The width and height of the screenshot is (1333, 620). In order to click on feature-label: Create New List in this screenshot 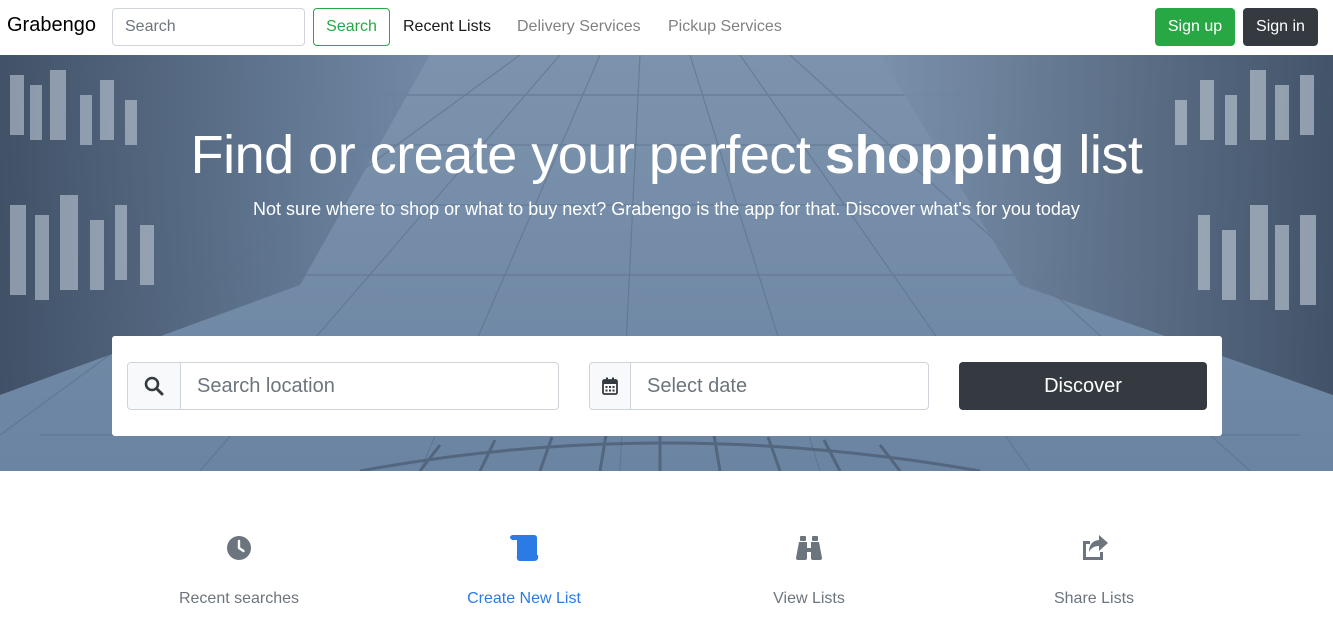, I will do `click(524, 598)`.